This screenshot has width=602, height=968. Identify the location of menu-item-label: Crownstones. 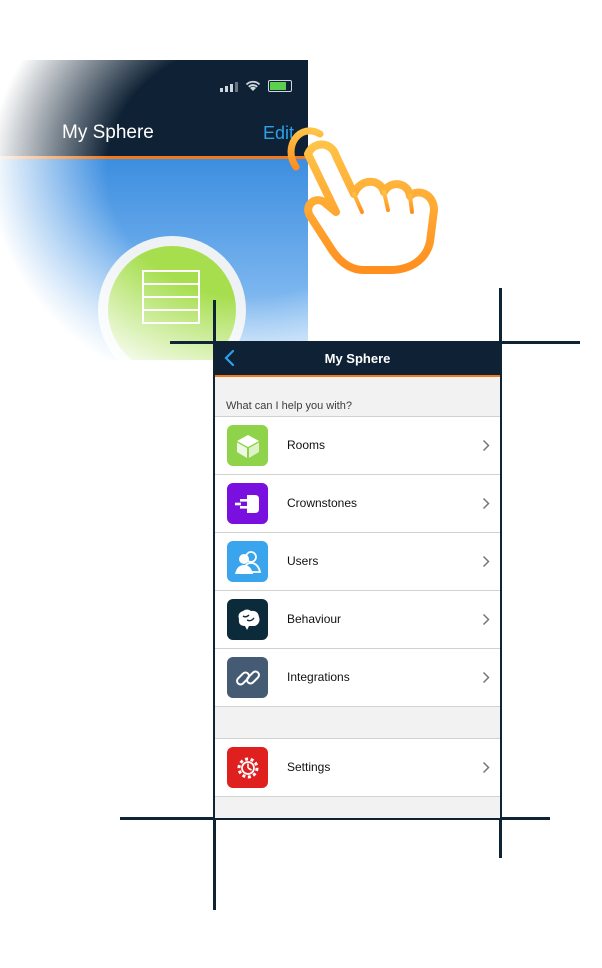
(322, 503).